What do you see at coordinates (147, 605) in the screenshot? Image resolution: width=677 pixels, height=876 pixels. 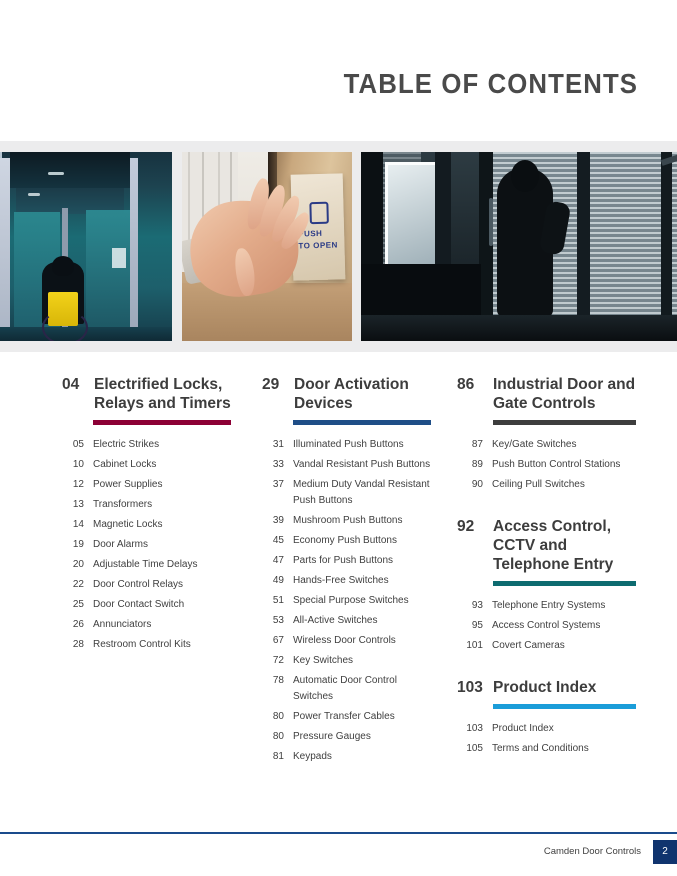 I see `toc-entry: 25 Door Contact Switch` at bounding box center [147, 605].